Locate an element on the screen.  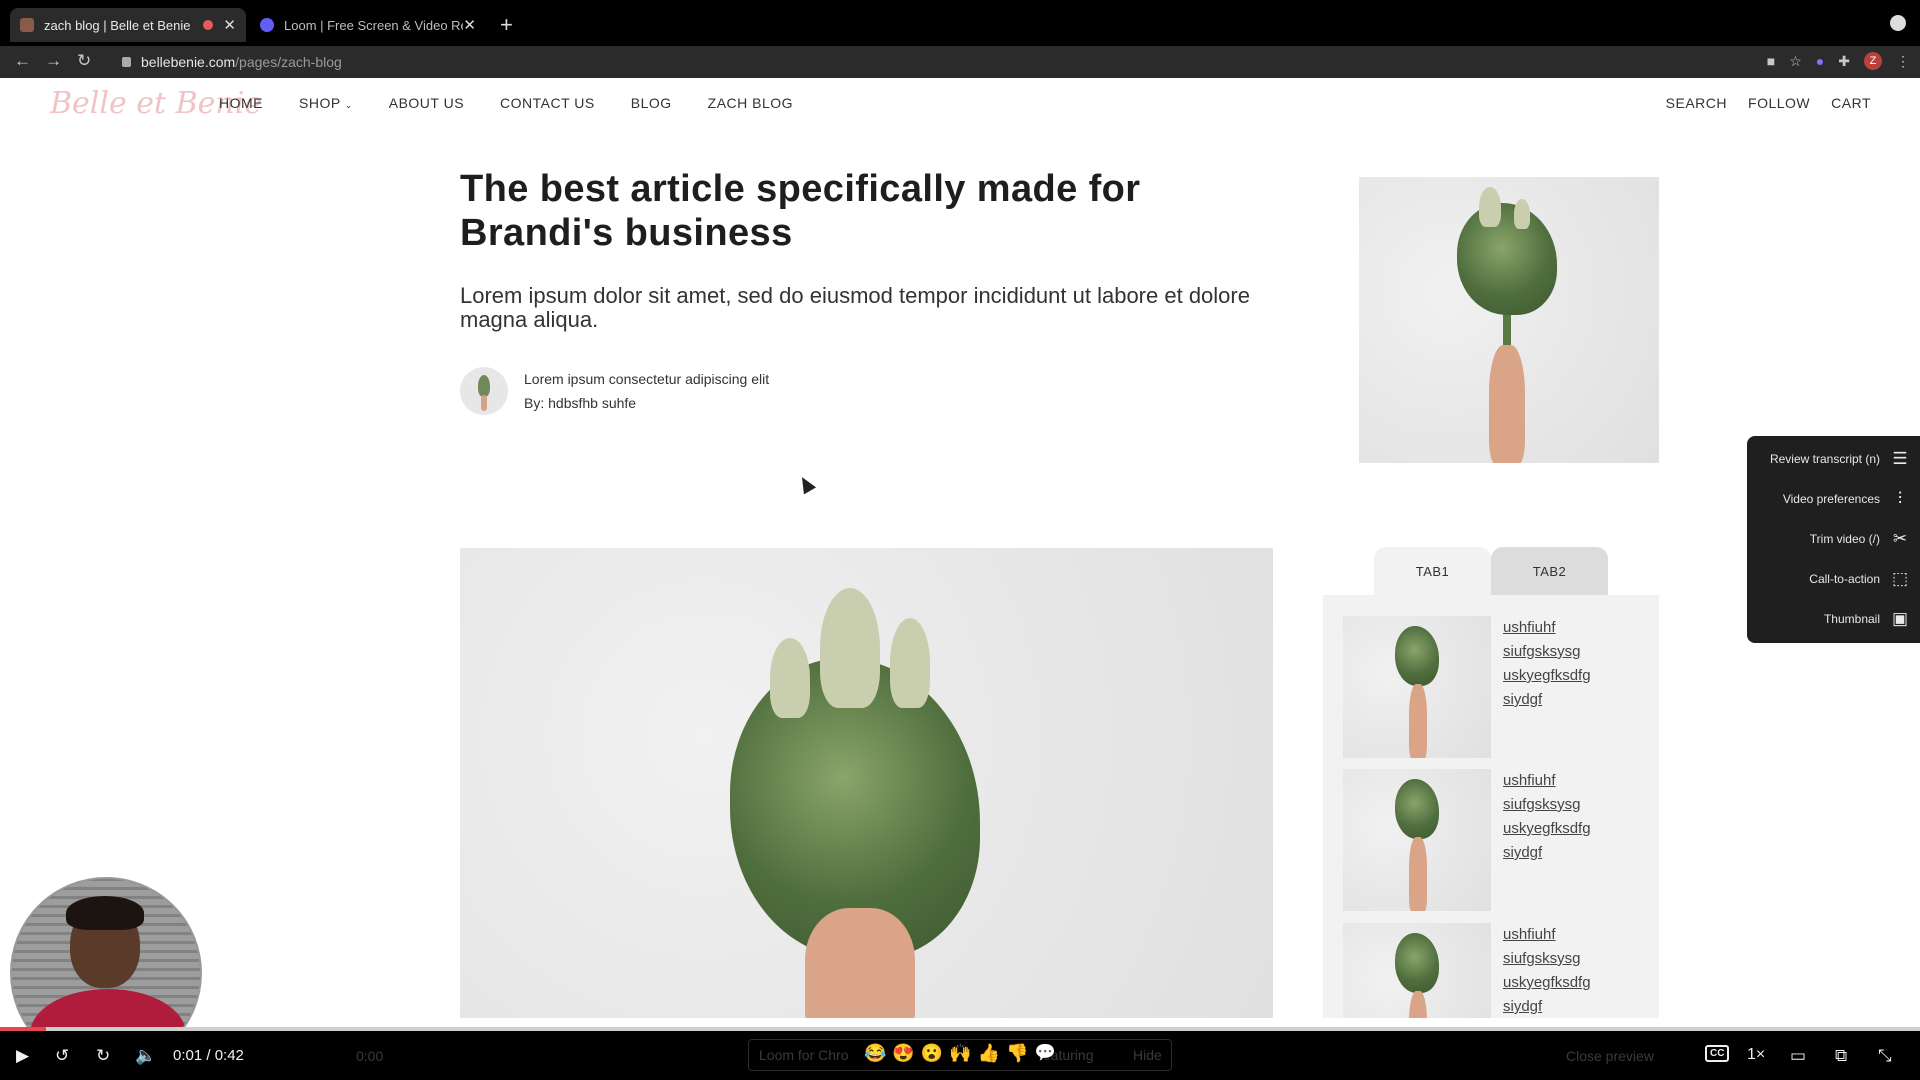
play-icon: ▶ is located at coordinates (22, 1056).